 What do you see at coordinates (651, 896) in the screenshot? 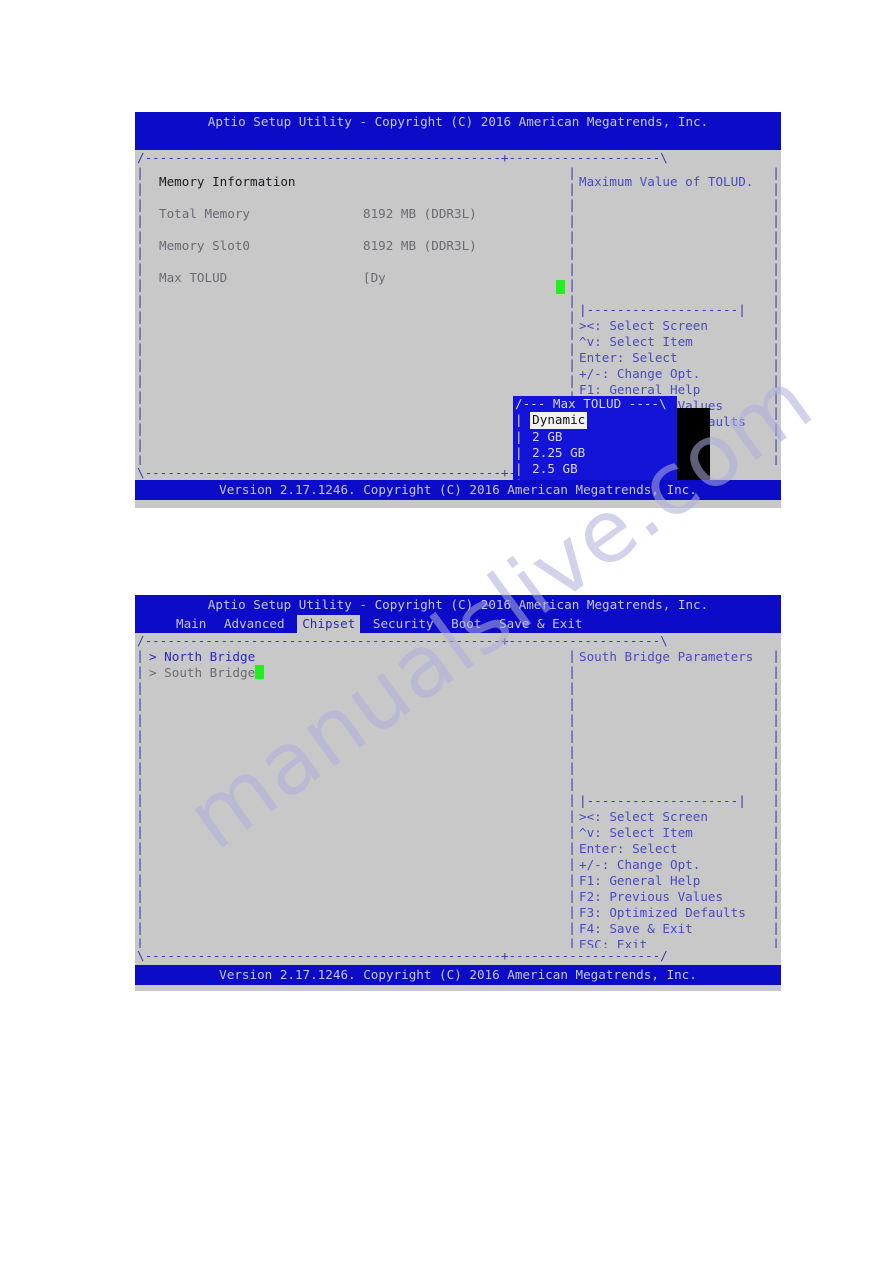
I see `help-key-f2-previous-values: F2: Previous Values` at bounding box center [651, 896].